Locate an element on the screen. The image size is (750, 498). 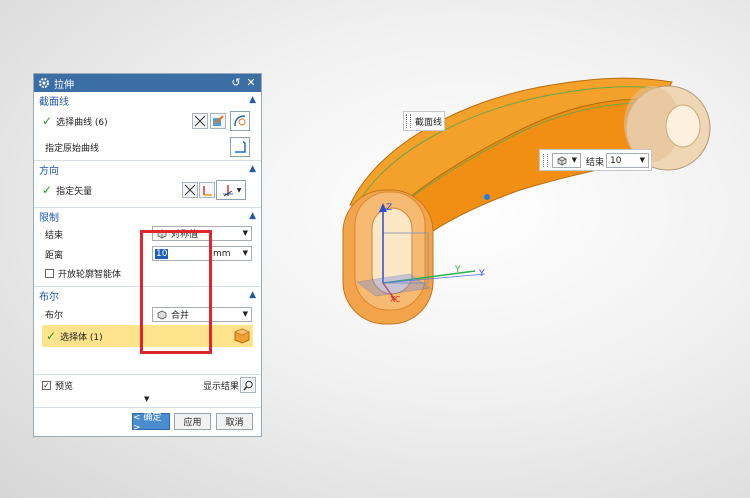
red-highlight-box is located at coordinates (176, 292).